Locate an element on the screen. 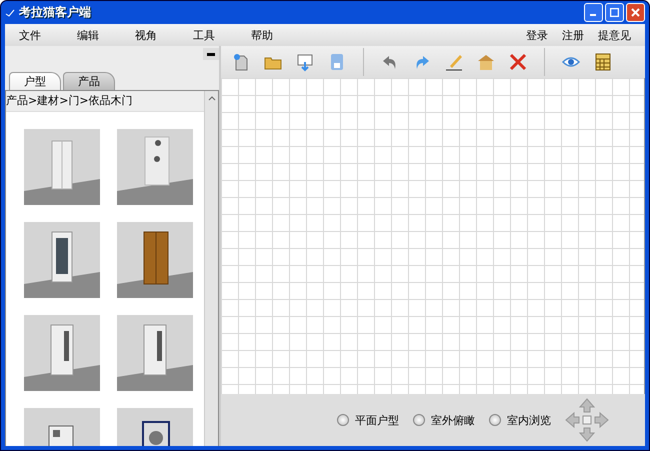 This screenshot has width=650, height=451. tab: 产品 is located at coordinates (89, 81).